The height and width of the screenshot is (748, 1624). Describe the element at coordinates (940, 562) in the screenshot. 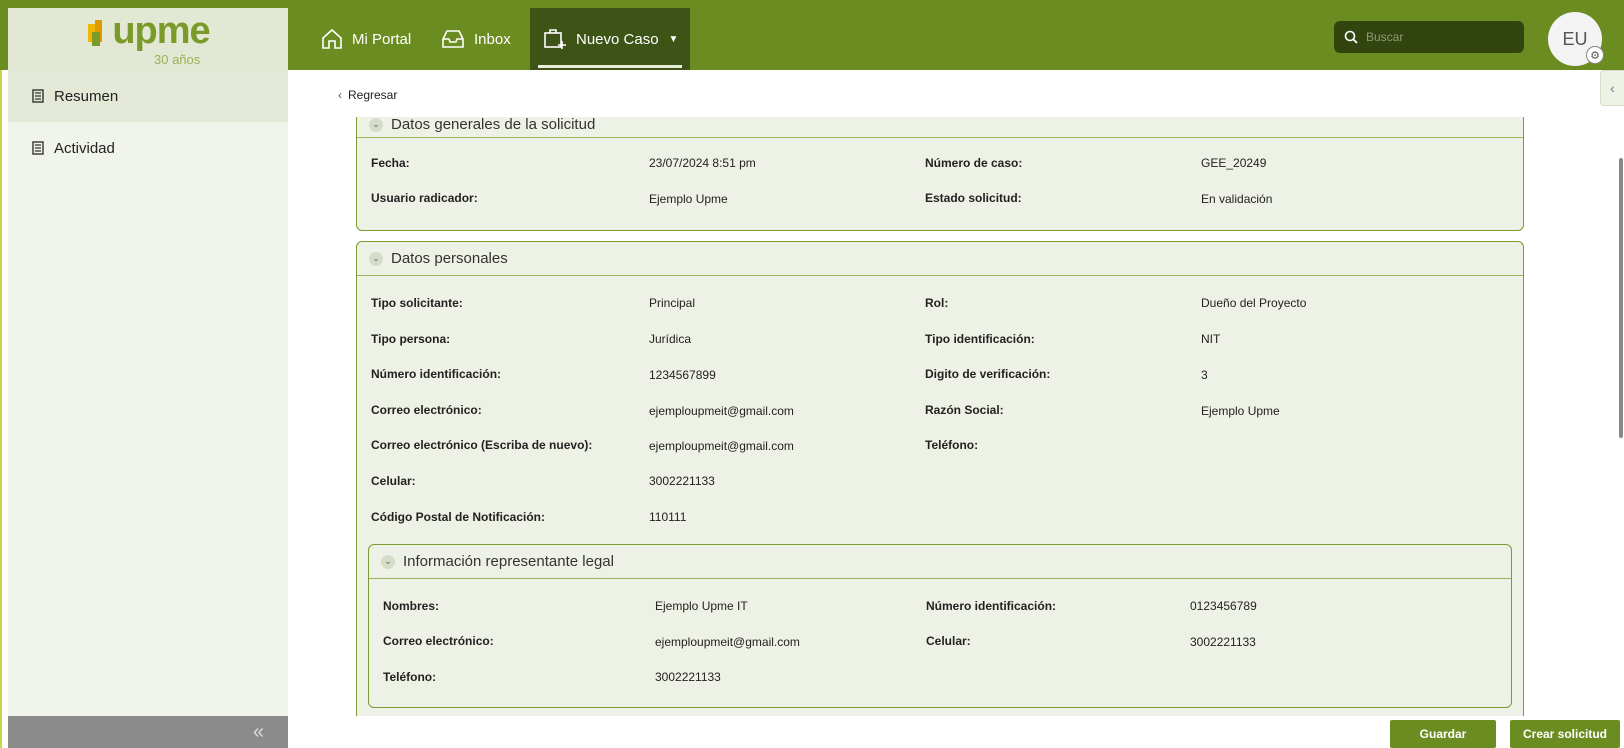

I see `panel-header: ⌄ Información representante legal` at that location.